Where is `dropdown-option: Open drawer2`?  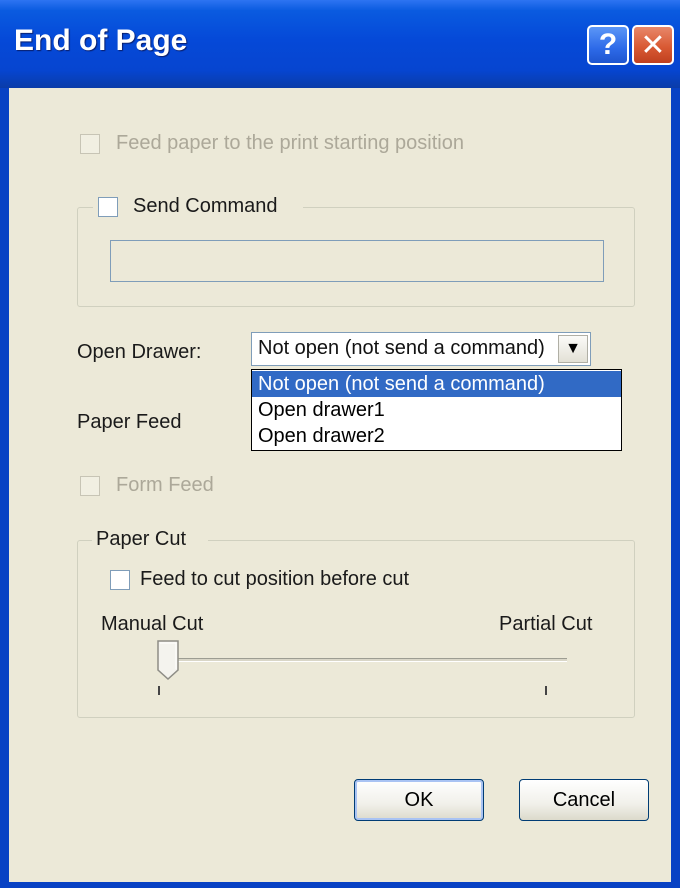
dropdown-option: Open drawer2 is located at coordinates (436, 436).